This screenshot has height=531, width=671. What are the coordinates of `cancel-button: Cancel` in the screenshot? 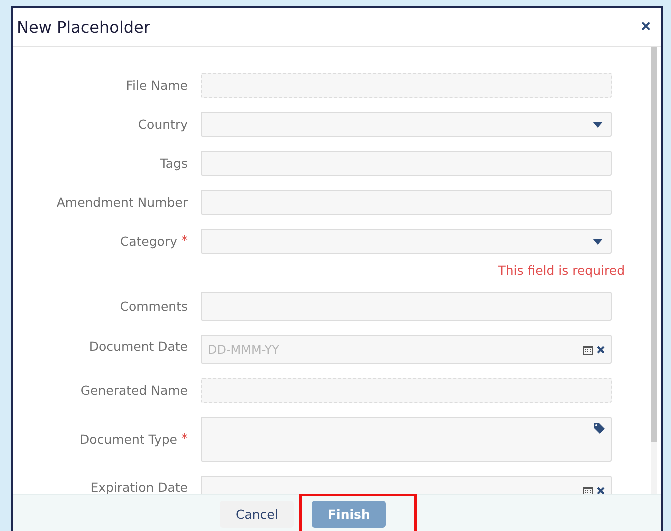 It's located at (257, 514).